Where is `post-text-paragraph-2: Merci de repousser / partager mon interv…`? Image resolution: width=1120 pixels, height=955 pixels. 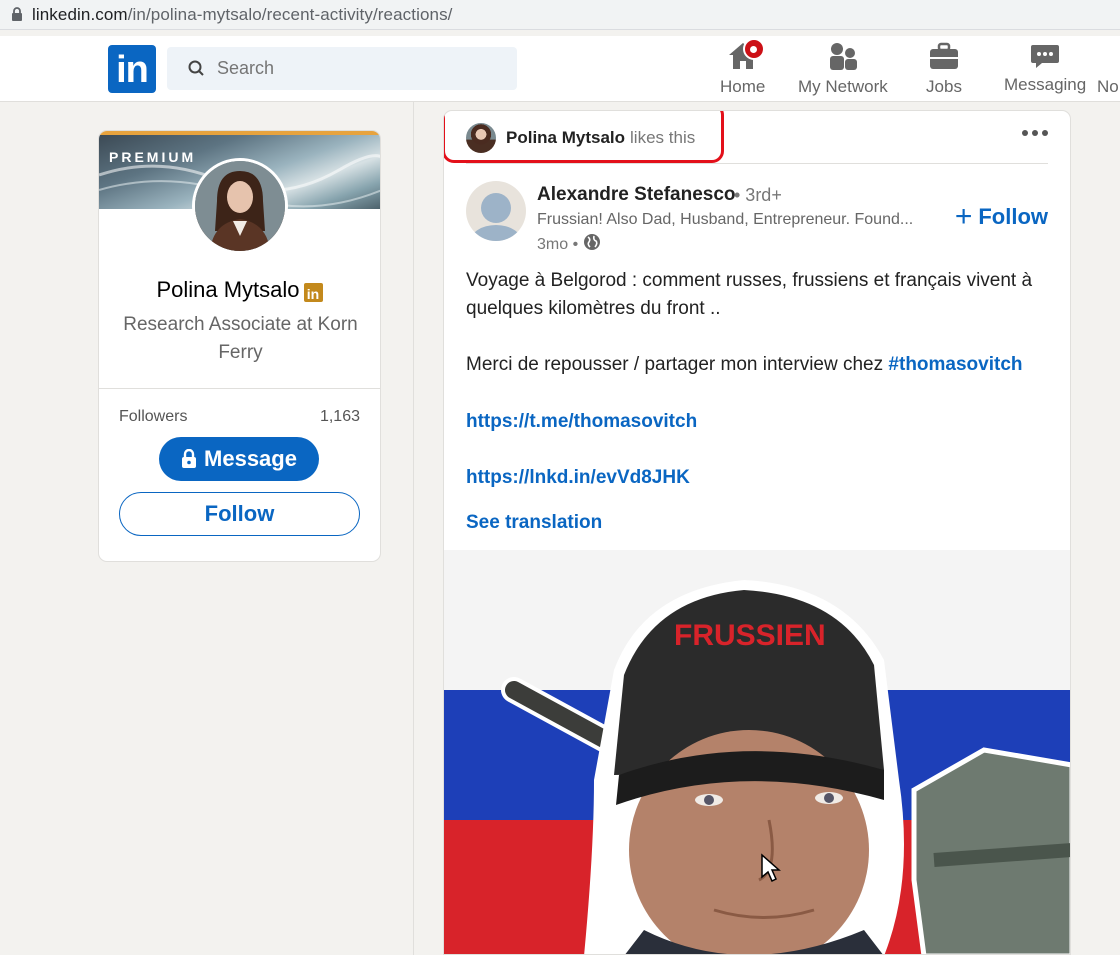 post-text-paragraph-2: Merci de repousser / partager mon interv… is located at coordinates (744, 365).